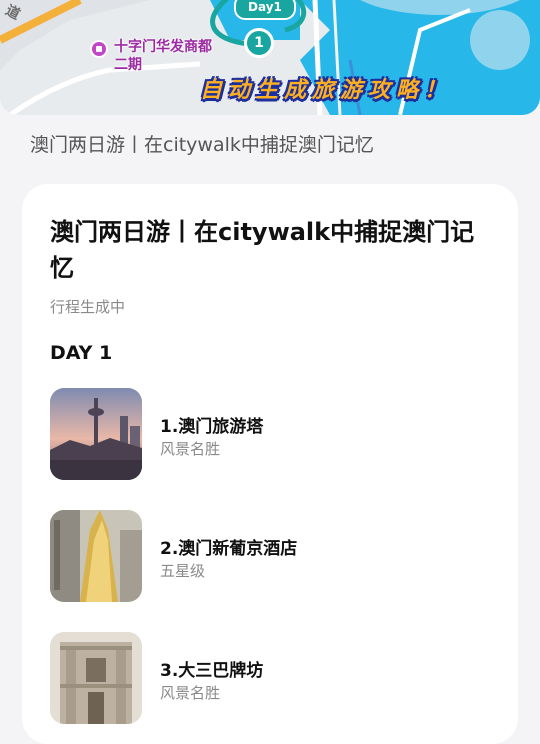 This screenshot has height=744, width=540. What do you see at coordinates (270, 678) in the screenshot?
I see `itinerary-item: 3.大三巴牌坊 风景名胜` at bounding box center [270, 678].